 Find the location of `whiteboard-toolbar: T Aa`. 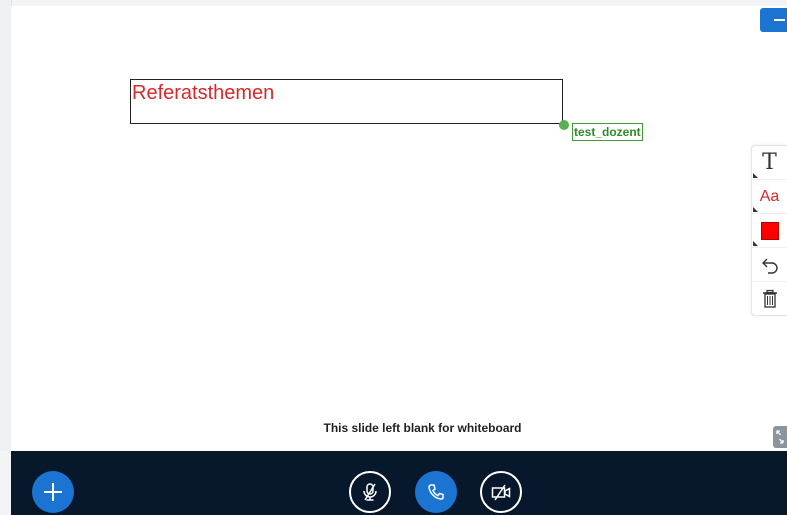

whiteboard-toolbar: T Aa is located at coordinates (769, 230).